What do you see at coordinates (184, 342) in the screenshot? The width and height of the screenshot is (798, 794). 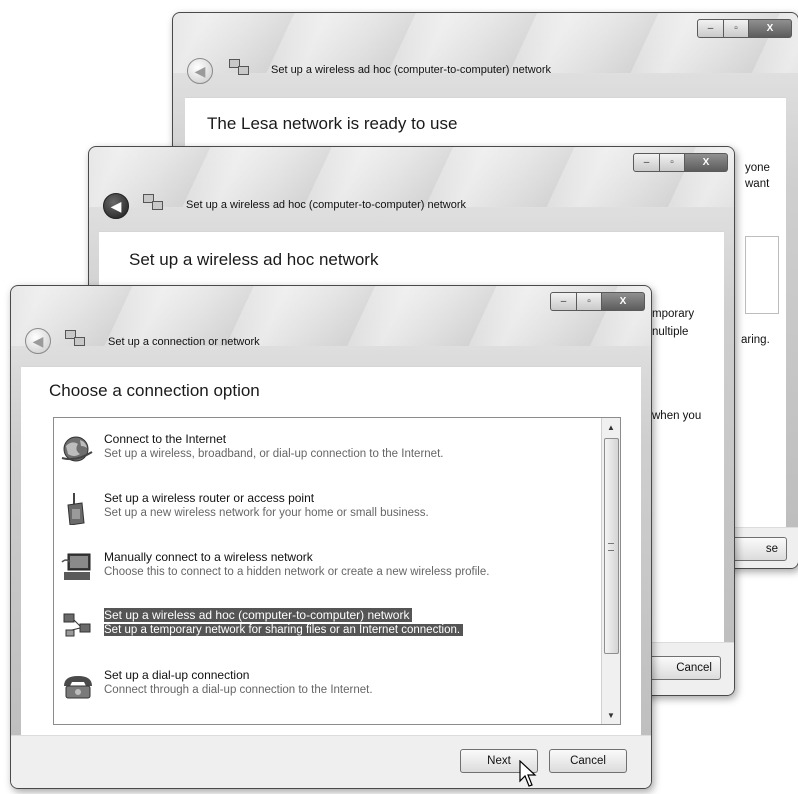 I see `window-title: Set up a connection or network` at bounding box center [184, 342].